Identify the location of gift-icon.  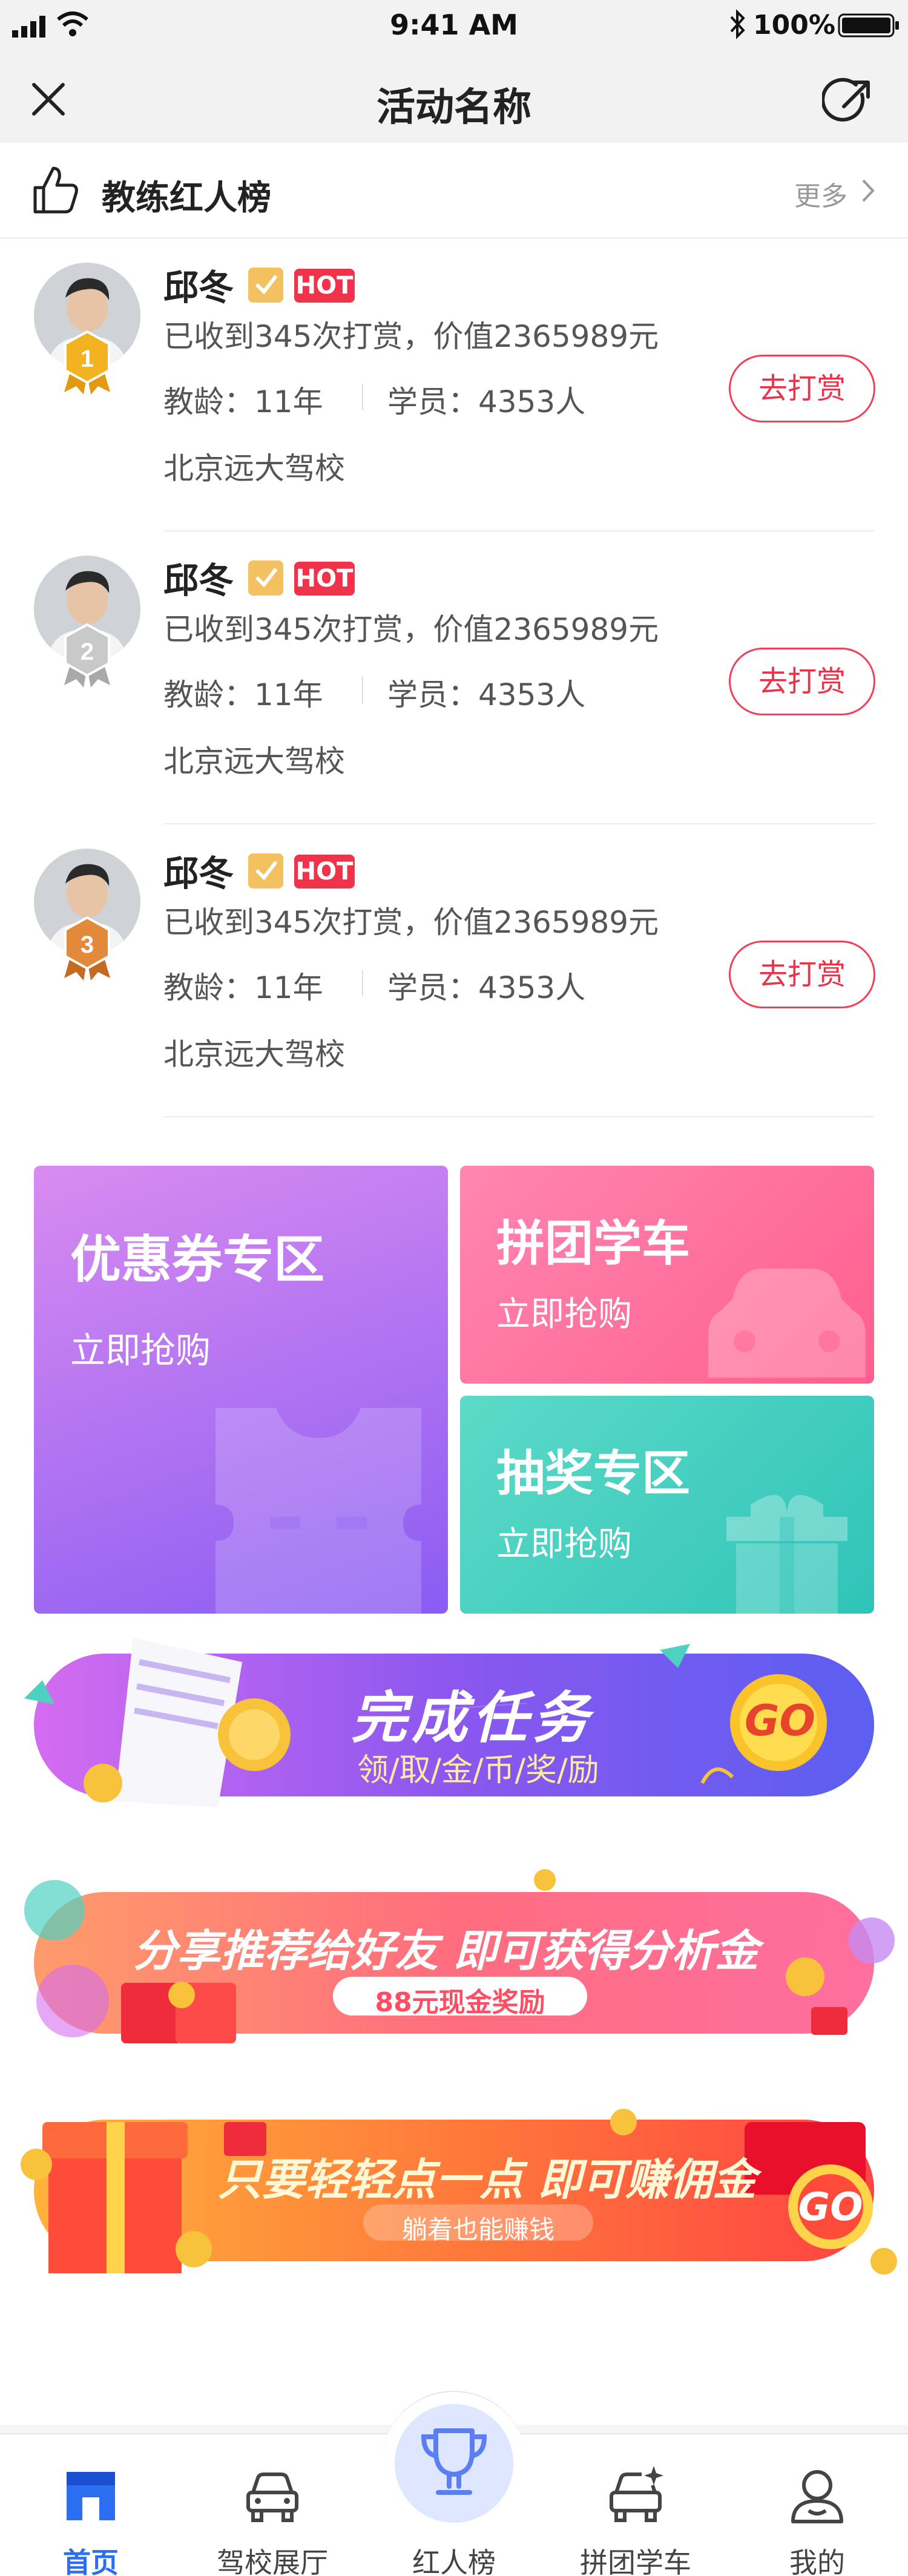
(786, 1554).